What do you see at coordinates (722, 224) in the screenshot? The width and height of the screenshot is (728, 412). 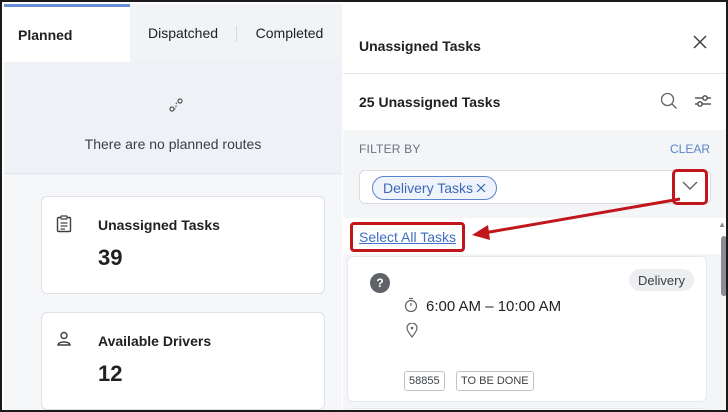 I see `scroll-up-arrow: ▲` at bounding box center [722, 224].